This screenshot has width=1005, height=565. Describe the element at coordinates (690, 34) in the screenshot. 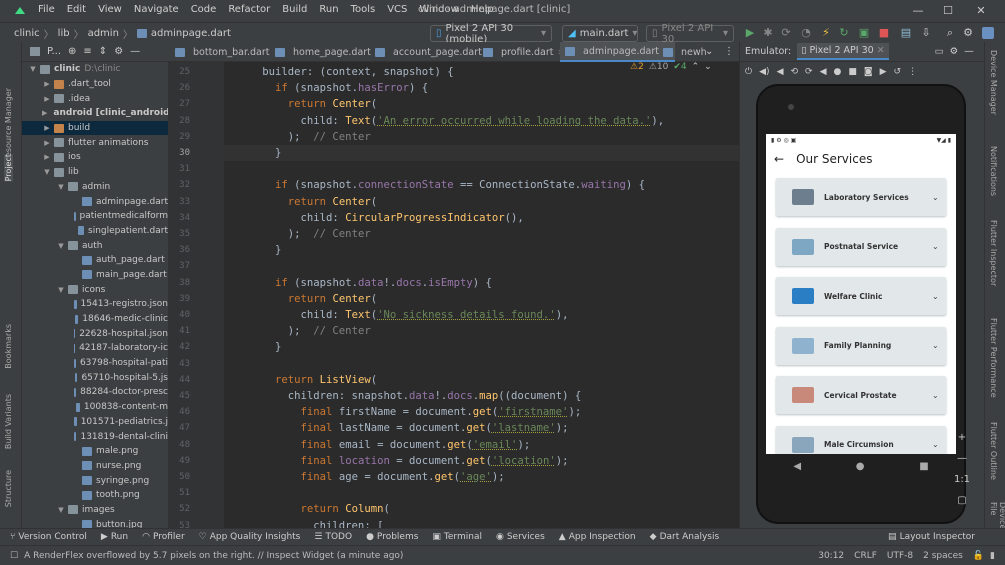

I see `avd-selector: ▯ Pixel 2 API 30 ▾` at that location.